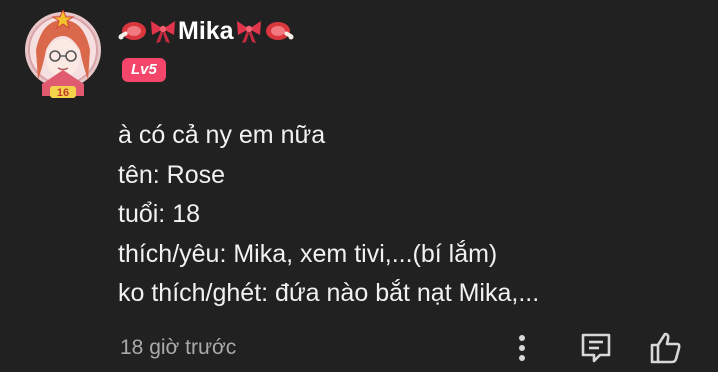  I want to click on comment-line: tên: Rose, so click(172, 174).